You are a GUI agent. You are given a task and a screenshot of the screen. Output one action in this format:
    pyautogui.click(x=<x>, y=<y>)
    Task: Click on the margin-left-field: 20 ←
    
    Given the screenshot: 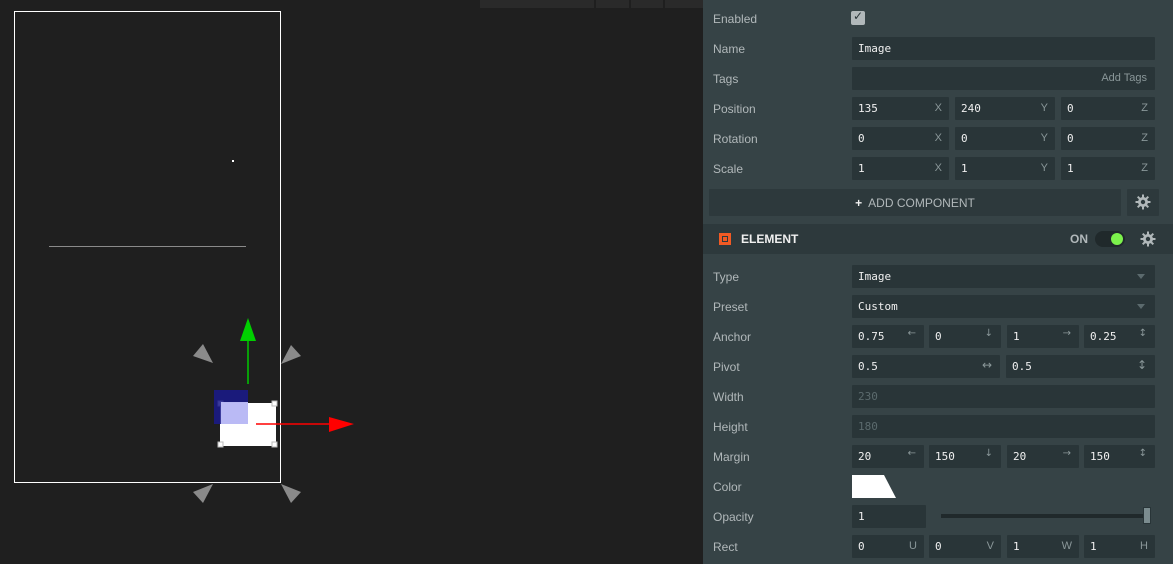 What is the action you would take?
    pyautogui.click(x=888, y=456)
    